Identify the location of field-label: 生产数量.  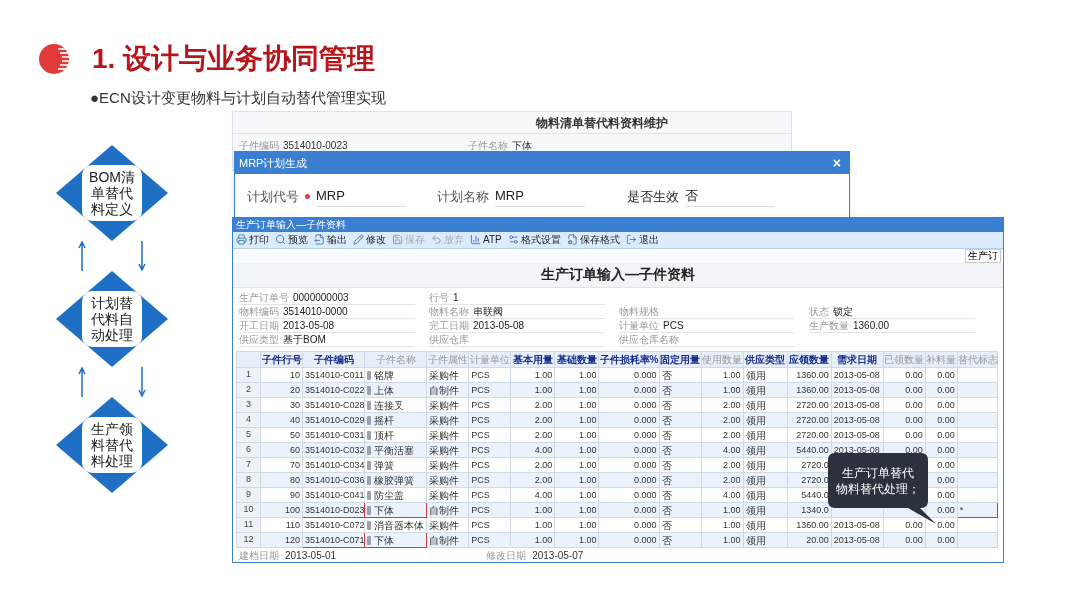
(829, 325).